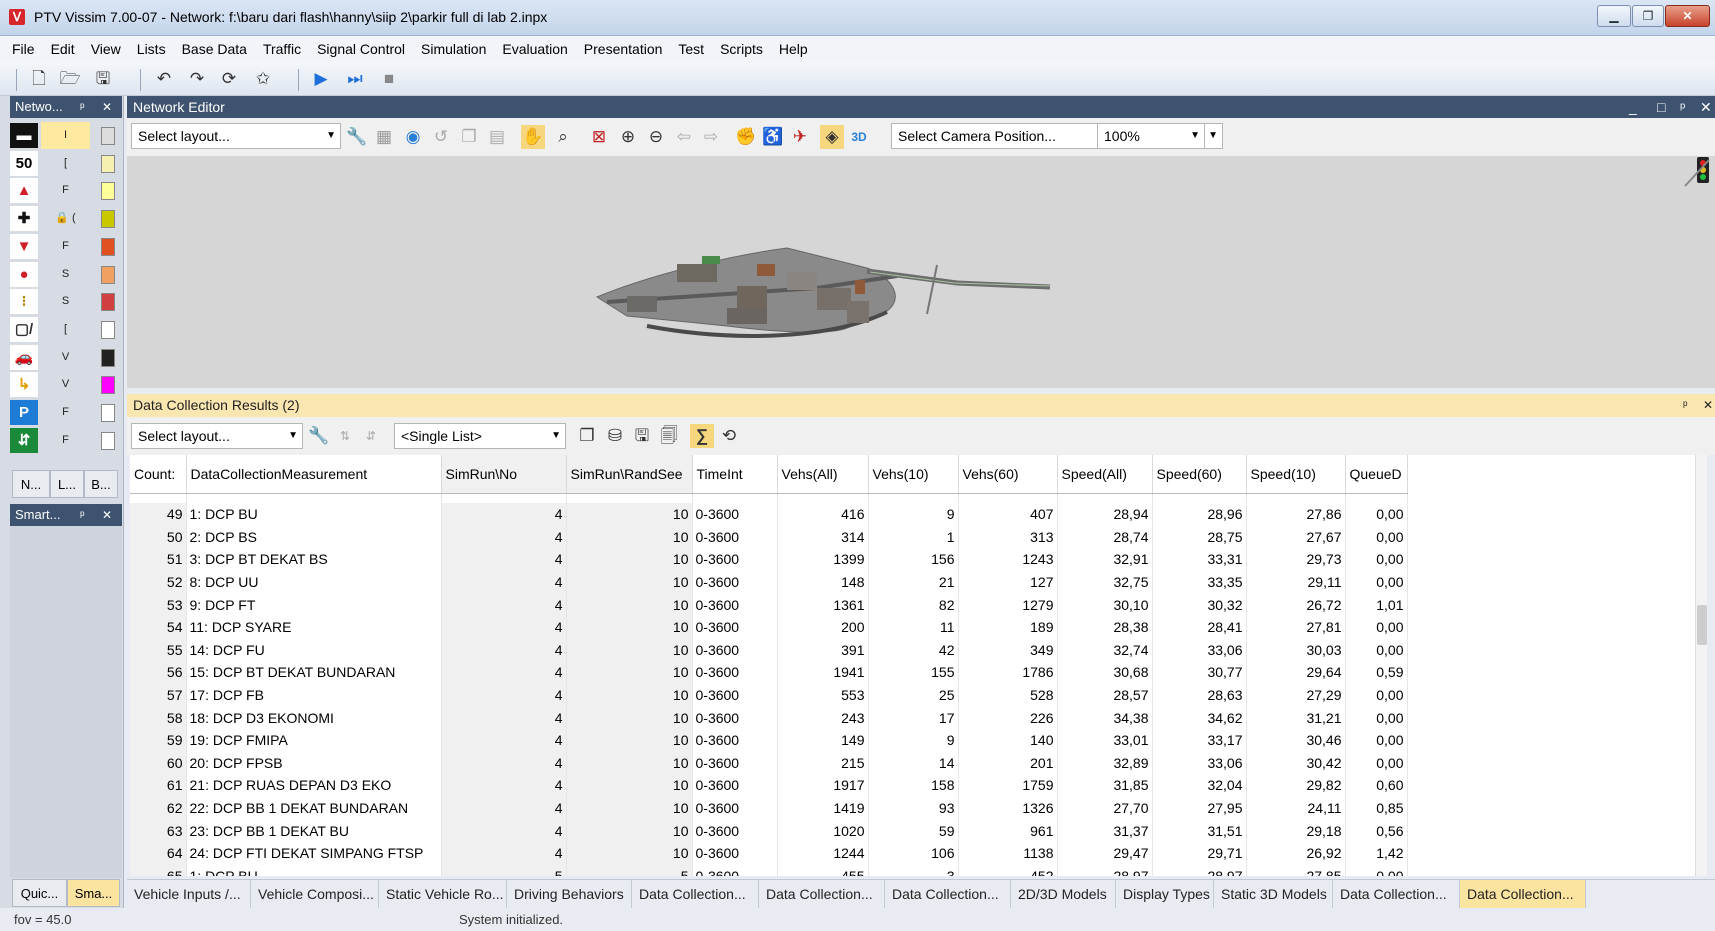 This screenshot has height=931, width=1715. Describe the element at coordinates (158, 717) in the screenshot. I see `table-cell: 58` at that location.